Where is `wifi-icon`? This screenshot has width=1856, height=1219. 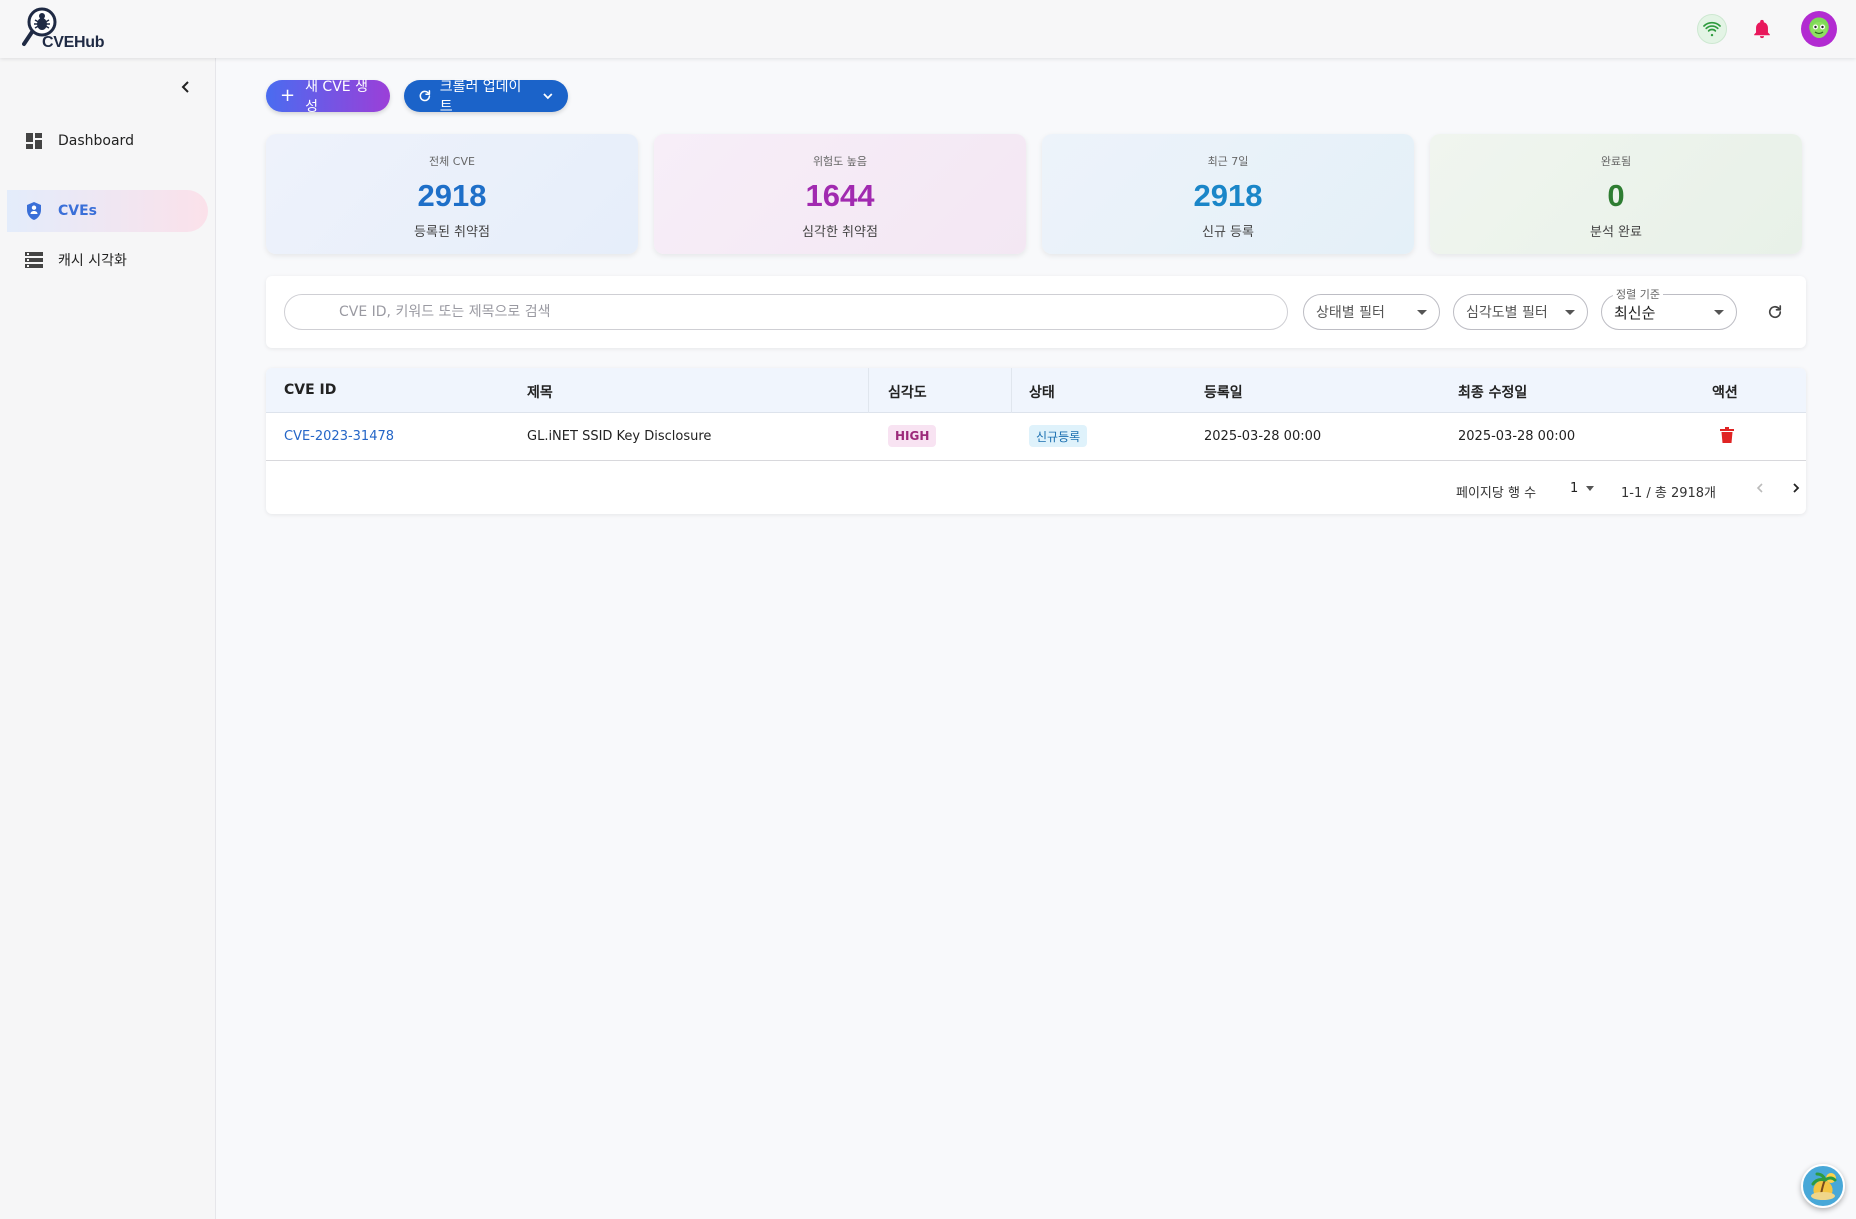
wifi-icon is located at coordinates (1712, 29).